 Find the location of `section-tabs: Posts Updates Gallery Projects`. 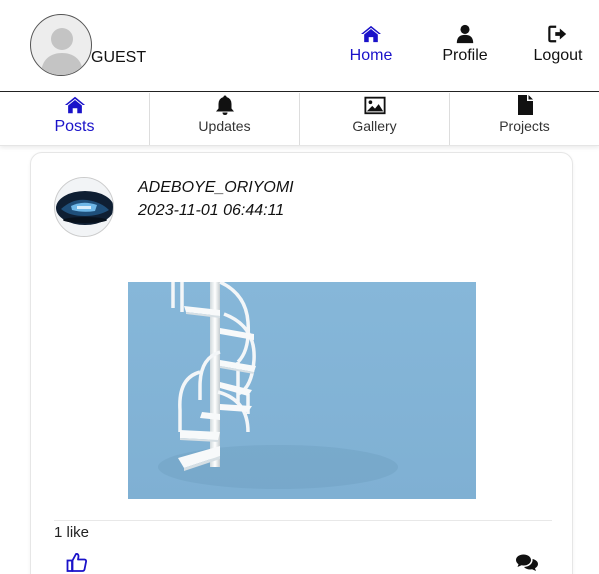

section-tabs: Posts Updates Gallery Projects is located at coordinates (299, 119).